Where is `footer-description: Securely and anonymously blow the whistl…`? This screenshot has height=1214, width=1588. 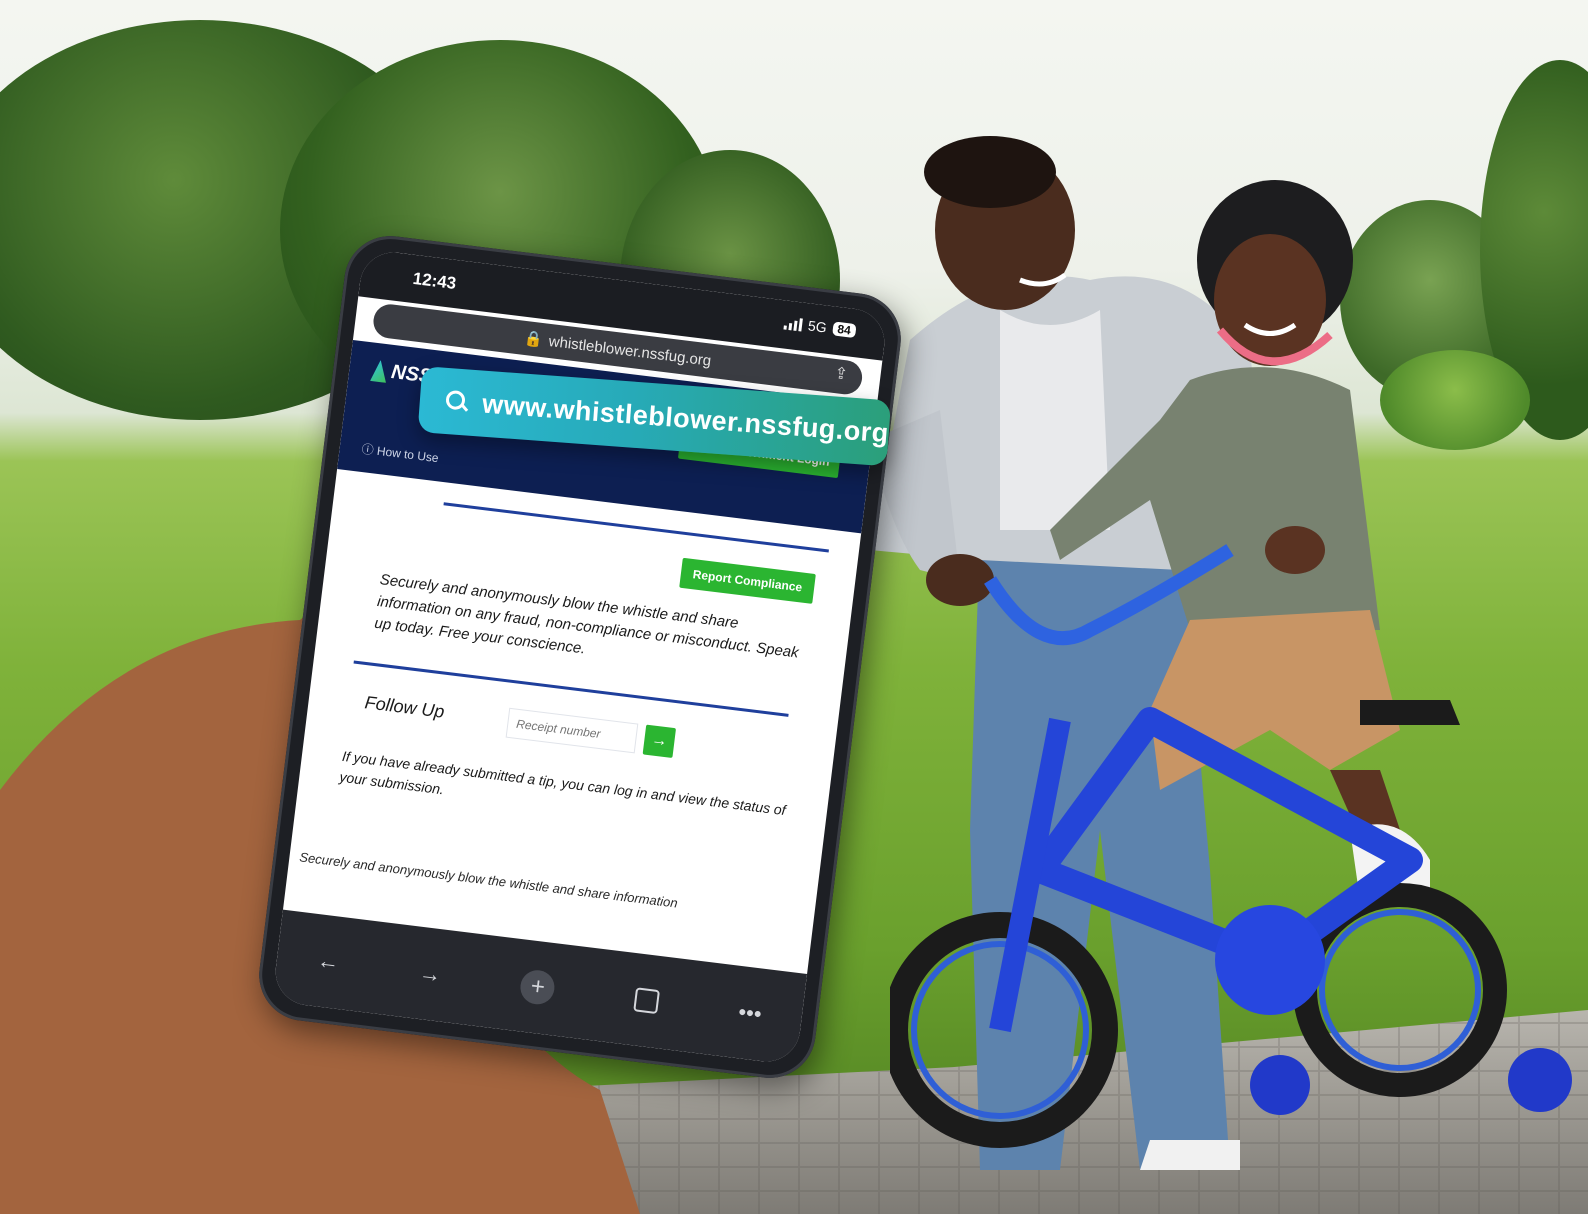
footer-description: Securely and anonymously blow the whistl… is located at coordinates (488, 880).